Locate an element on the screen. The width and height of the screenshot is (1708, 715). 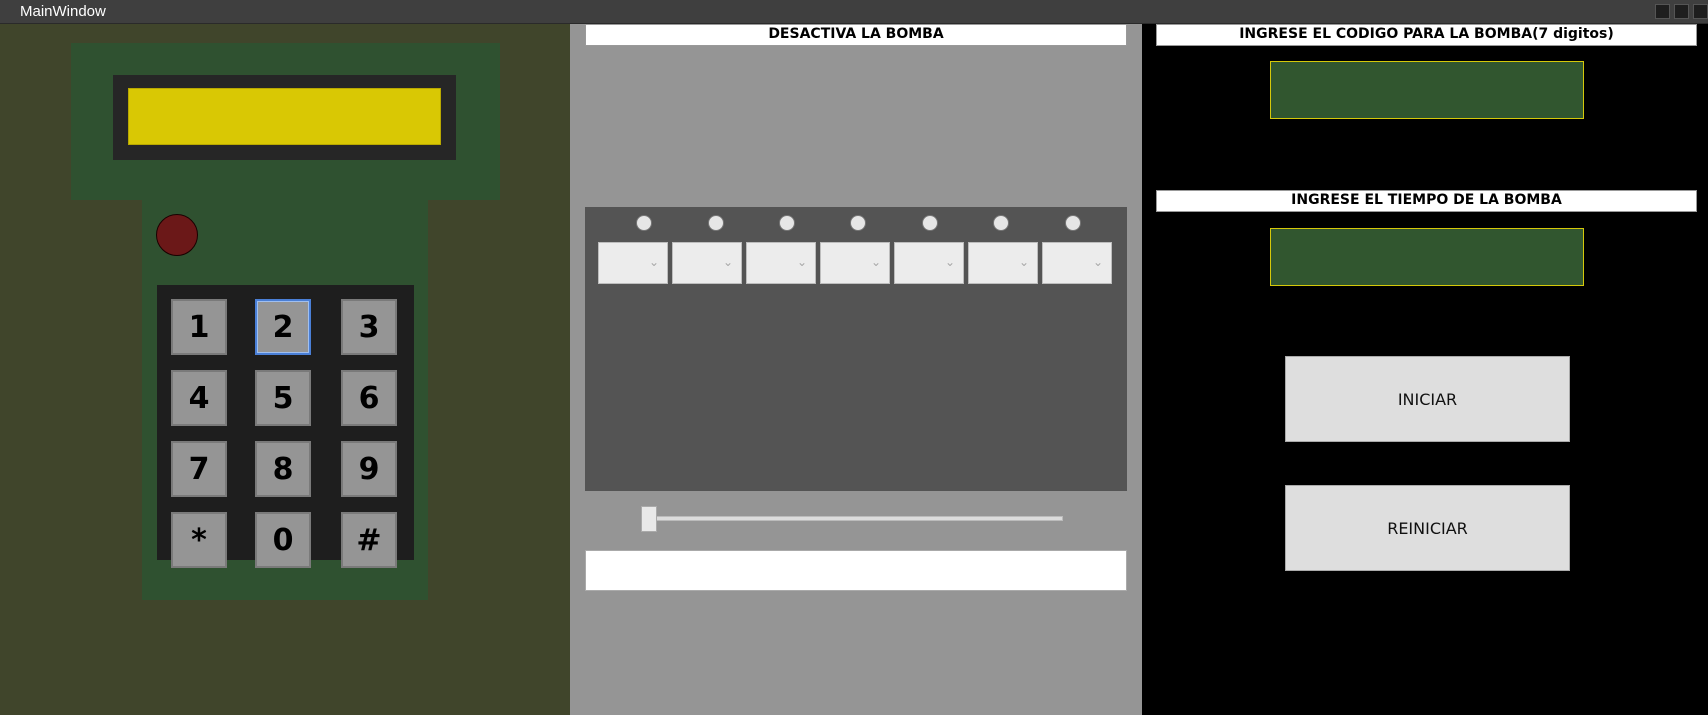
key-1: 1 is located at coordinates (199, 327).